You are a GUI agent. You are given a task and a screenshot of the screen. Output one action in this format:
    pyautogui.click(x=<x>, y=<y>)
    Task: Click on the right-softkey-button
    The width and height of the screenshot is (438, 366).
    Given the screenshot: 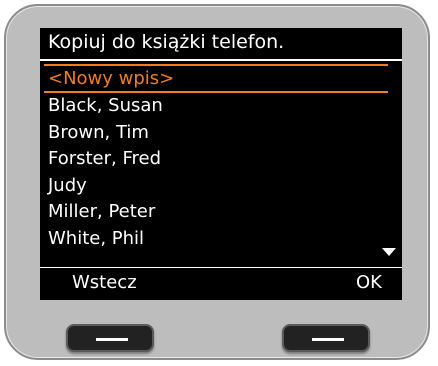 What is the action you would take?
    pyautogui.click(x=326, y=338)
    